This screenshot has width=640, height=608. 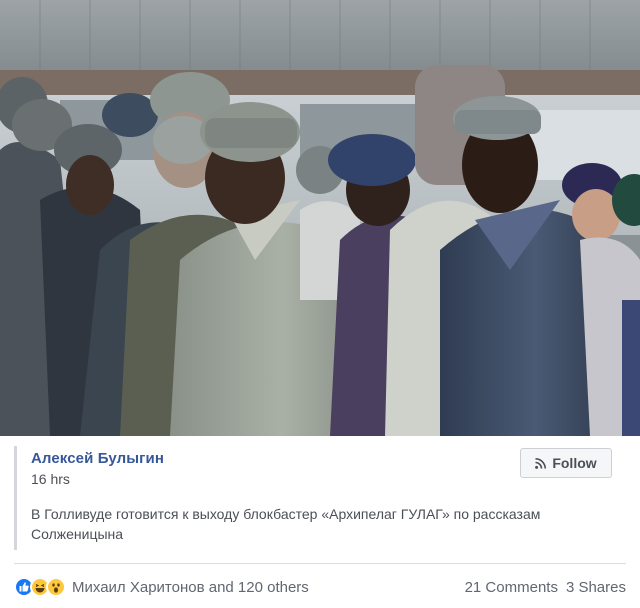 What do you see at coordinates (596, 587) in the screenshot?
I see `shares-count: 3 Shares` at bounding box center [596, 587].